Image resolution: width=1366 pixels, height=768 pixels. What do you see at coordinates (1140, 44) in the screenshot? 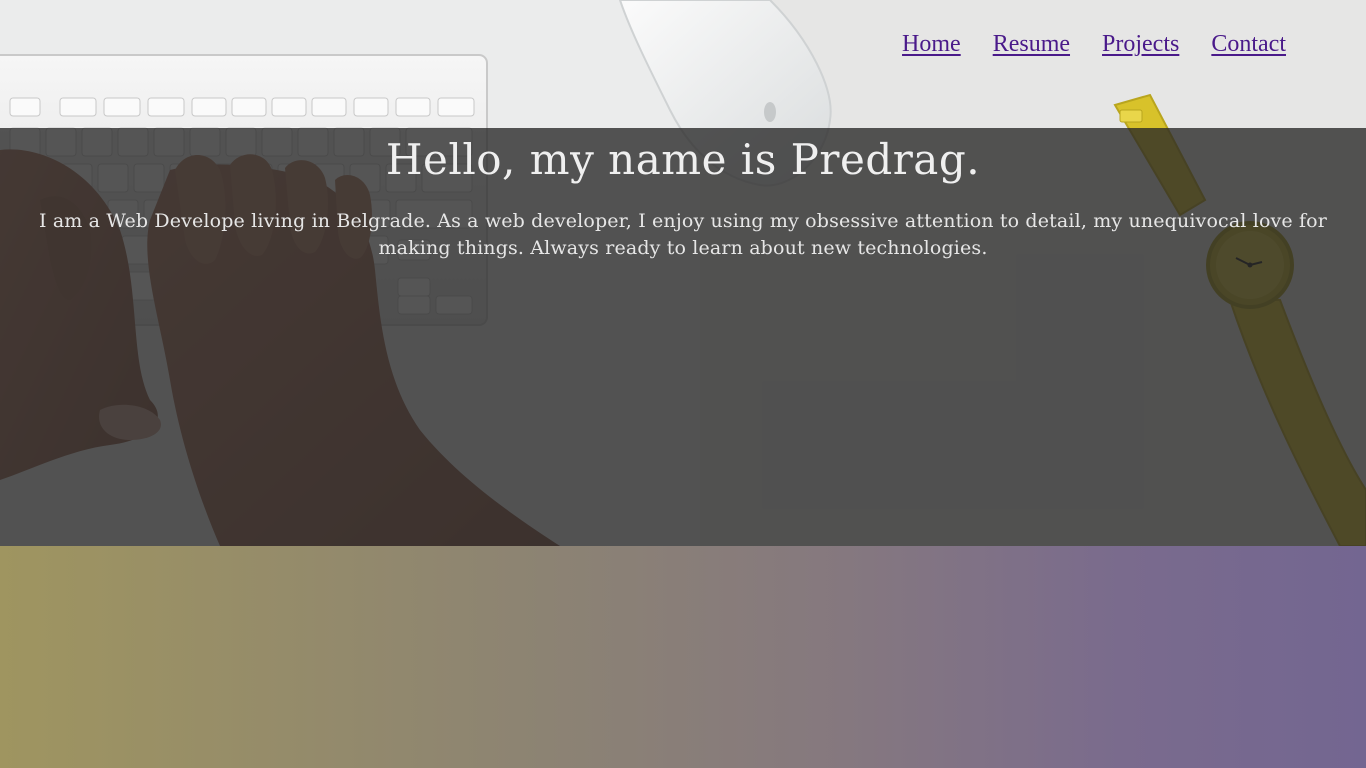
I see `nav-link-projects: Projects` at bounding box center [1140, 44].